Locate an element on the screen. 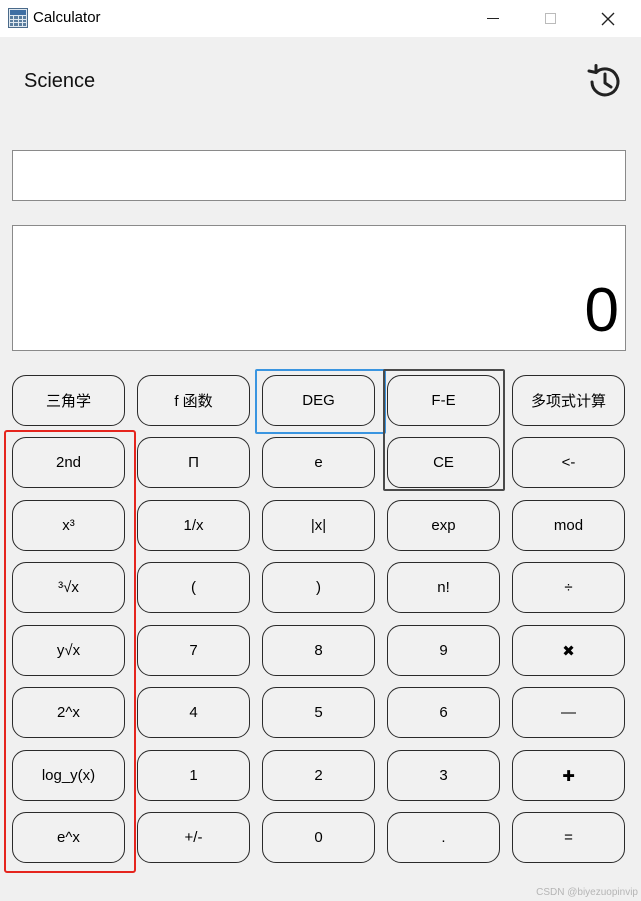  minimize-icon is located at coordinates (493, 18).